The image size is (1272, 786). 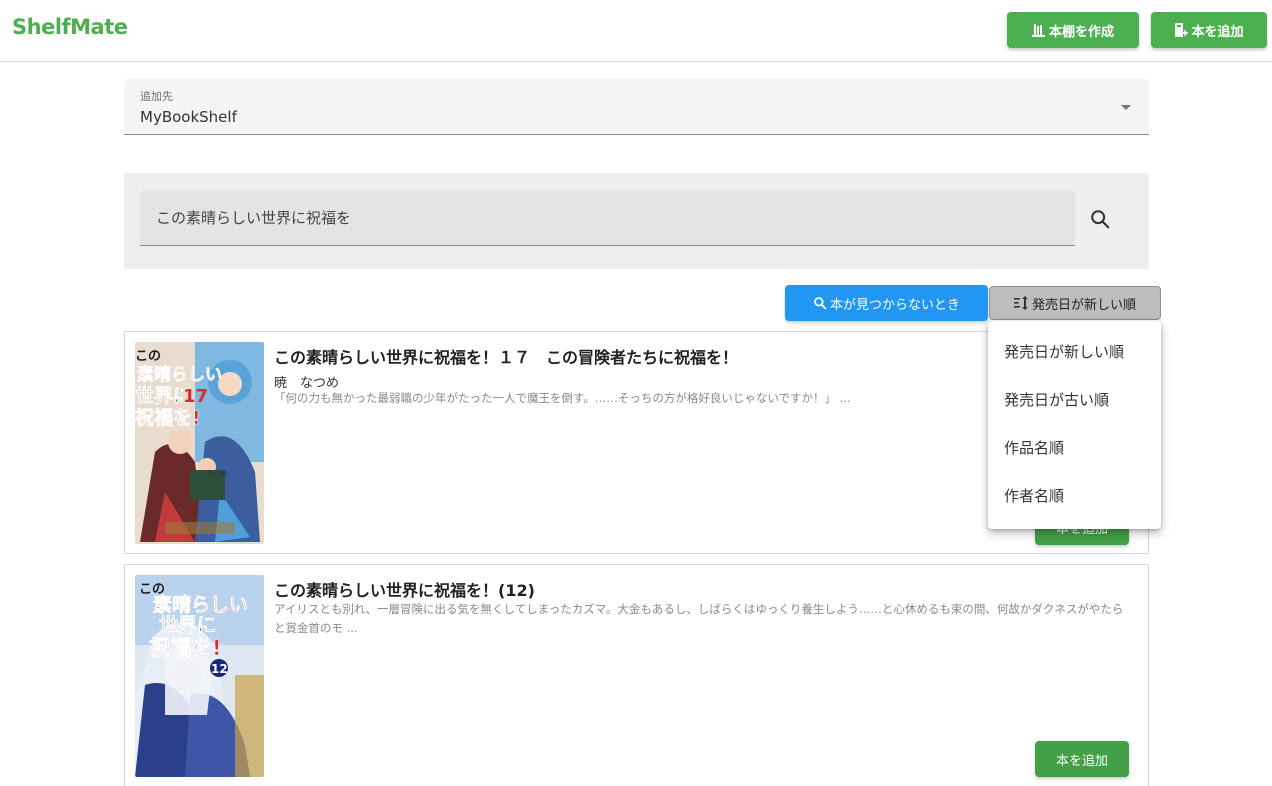 I want to click on add-book-to-shelf-button: 本を追加, so click(x=1082, y=759).